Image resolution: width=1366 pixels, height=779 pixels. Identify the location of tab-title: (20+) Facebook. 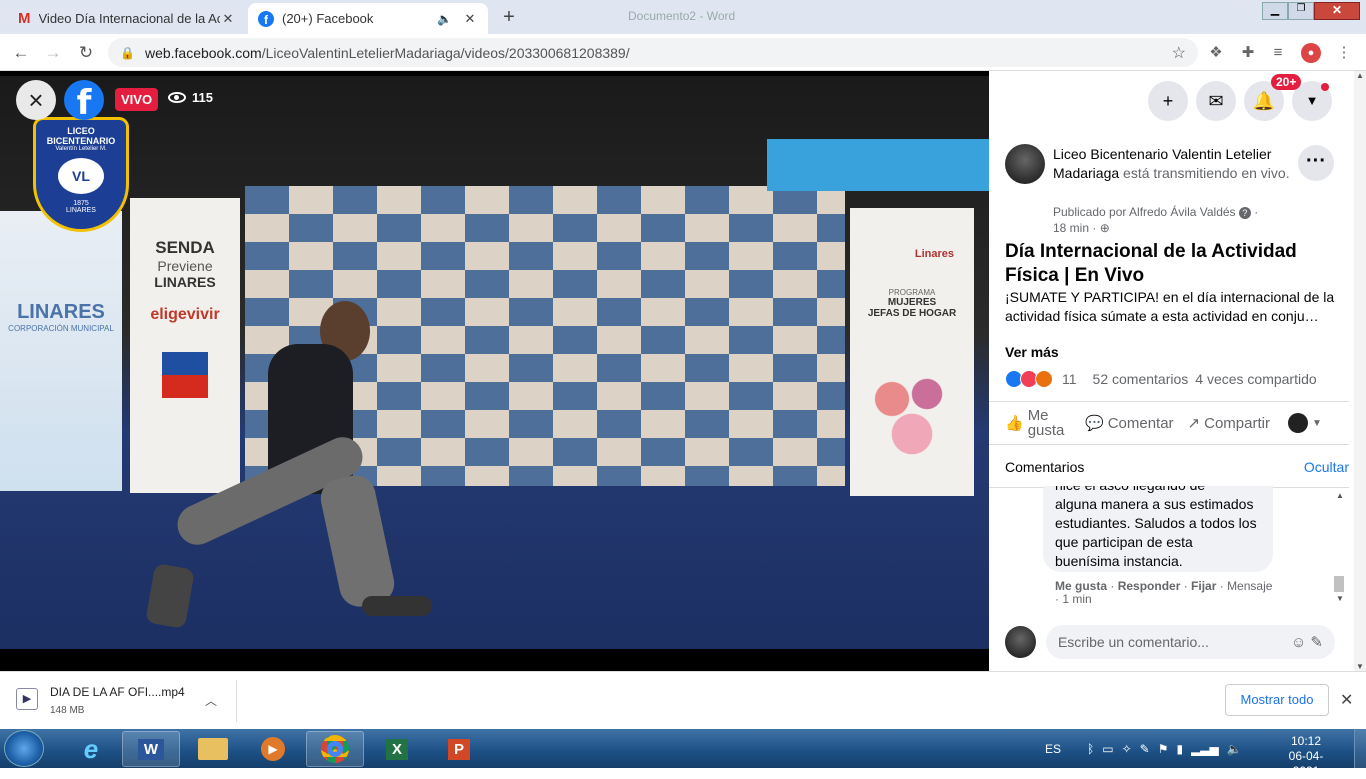
(328, 18).